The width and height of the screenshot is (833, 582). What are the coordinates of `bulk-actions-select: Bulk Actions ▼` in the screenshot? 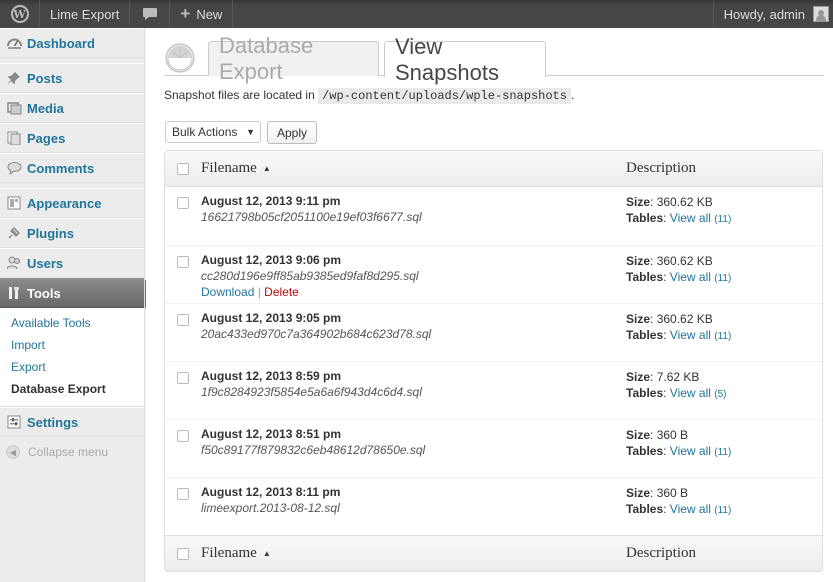 It's located at (213, 132).